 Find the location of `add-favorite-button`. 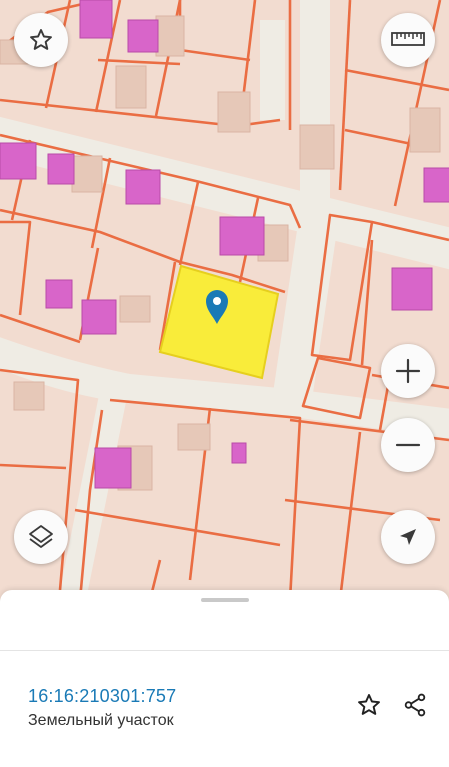

add-favorite-button is located at coordinates (369, 705).